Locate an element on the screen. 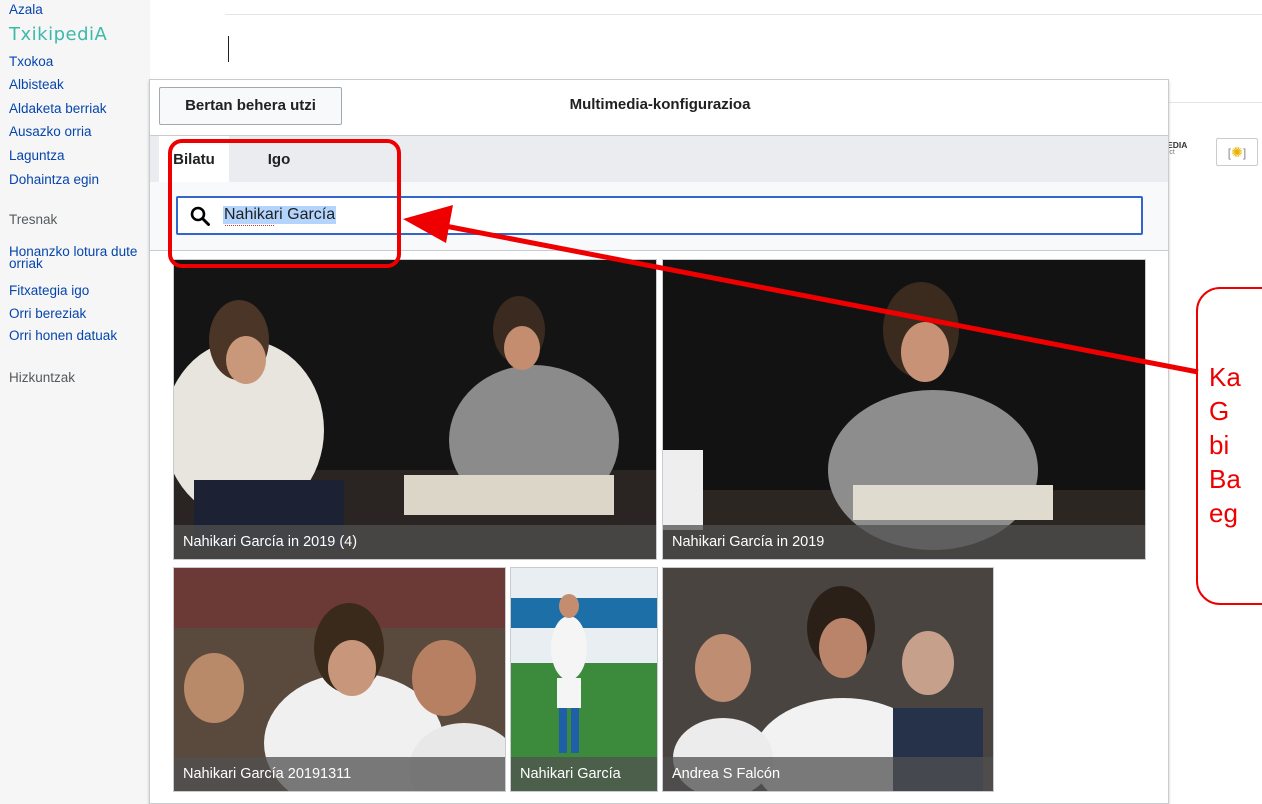  editor-divider is located at coordinates (743, 14).